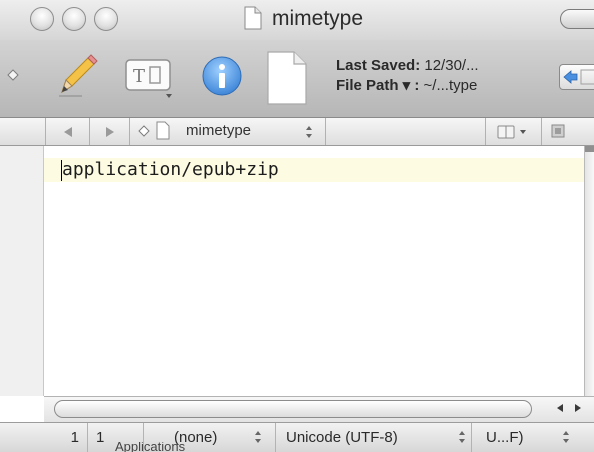 Image resolution: width=594 pixels, height=452 pixels. What do you see at coordinates (139, 76) in the screenshot?
I see `svg-text: T` at bounding box center [139, 76].